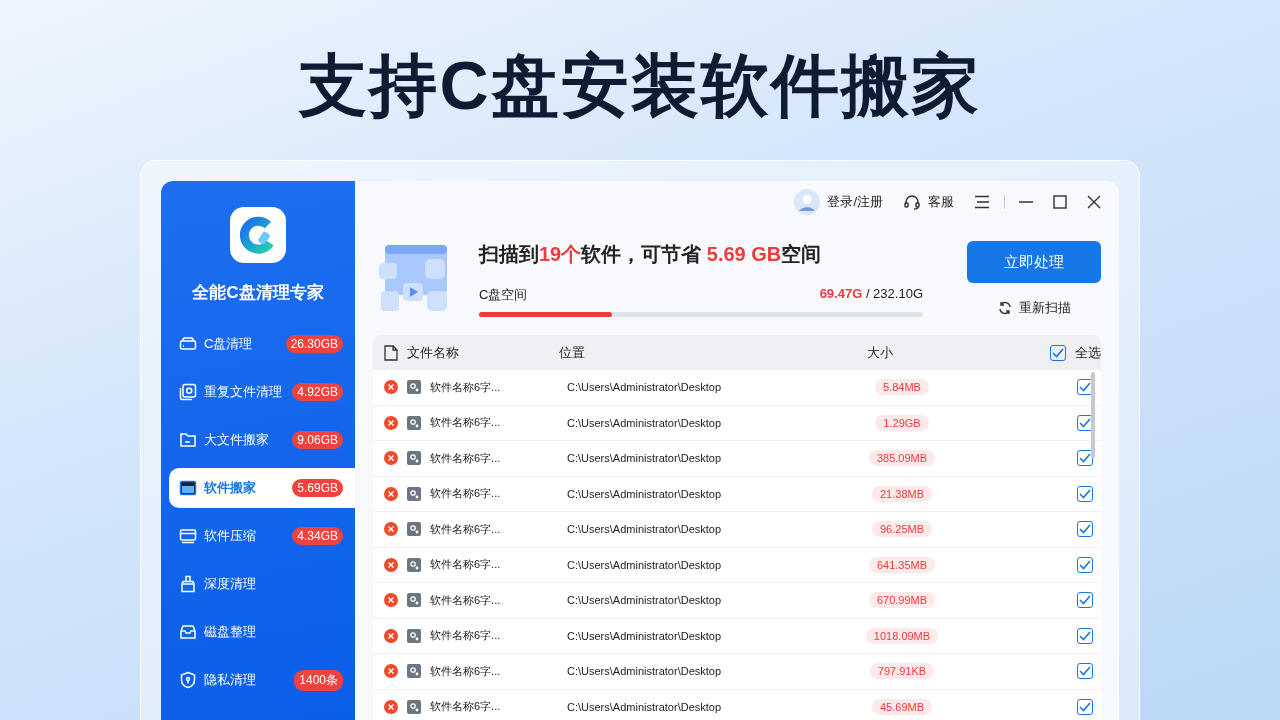  What do you see at coordinates (807, 202) in the screenshot?
I see `avatar-icon` at bounding box center [807, 202].